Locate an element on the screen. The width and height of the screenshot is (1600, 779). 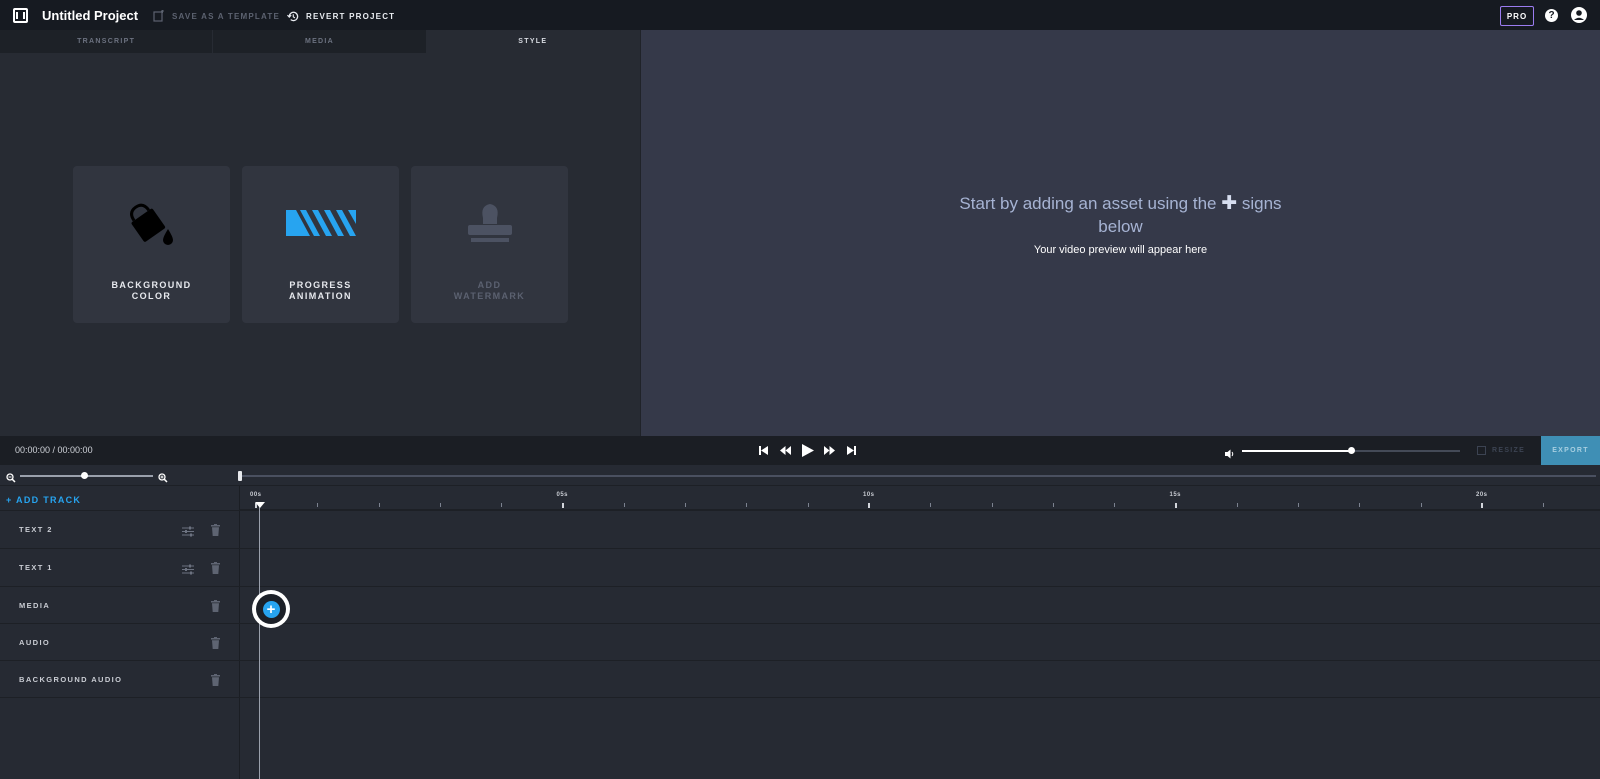
fast-forward-icon is located at coordinates (829, 450).